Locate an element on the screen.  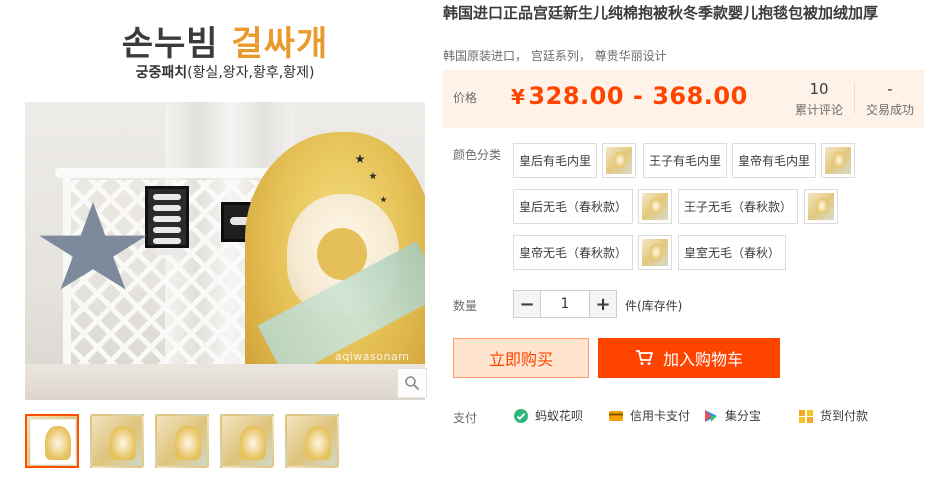
quantity-unit: 件(库存件) is located at coordinates (654, 306).